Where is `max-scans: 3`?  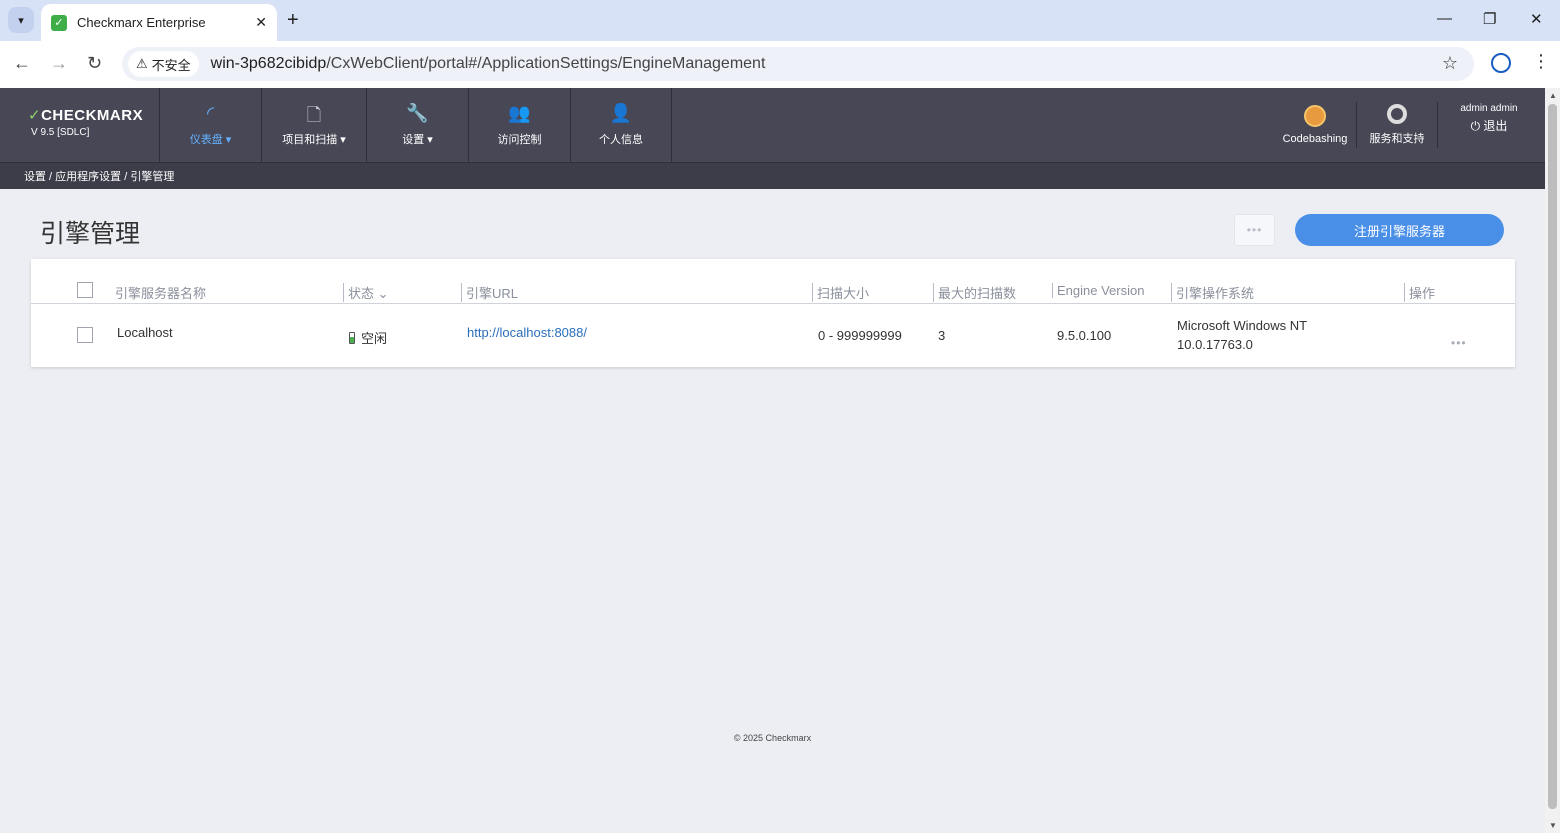 max-scans: 3 is located at coordinates (942, 335).